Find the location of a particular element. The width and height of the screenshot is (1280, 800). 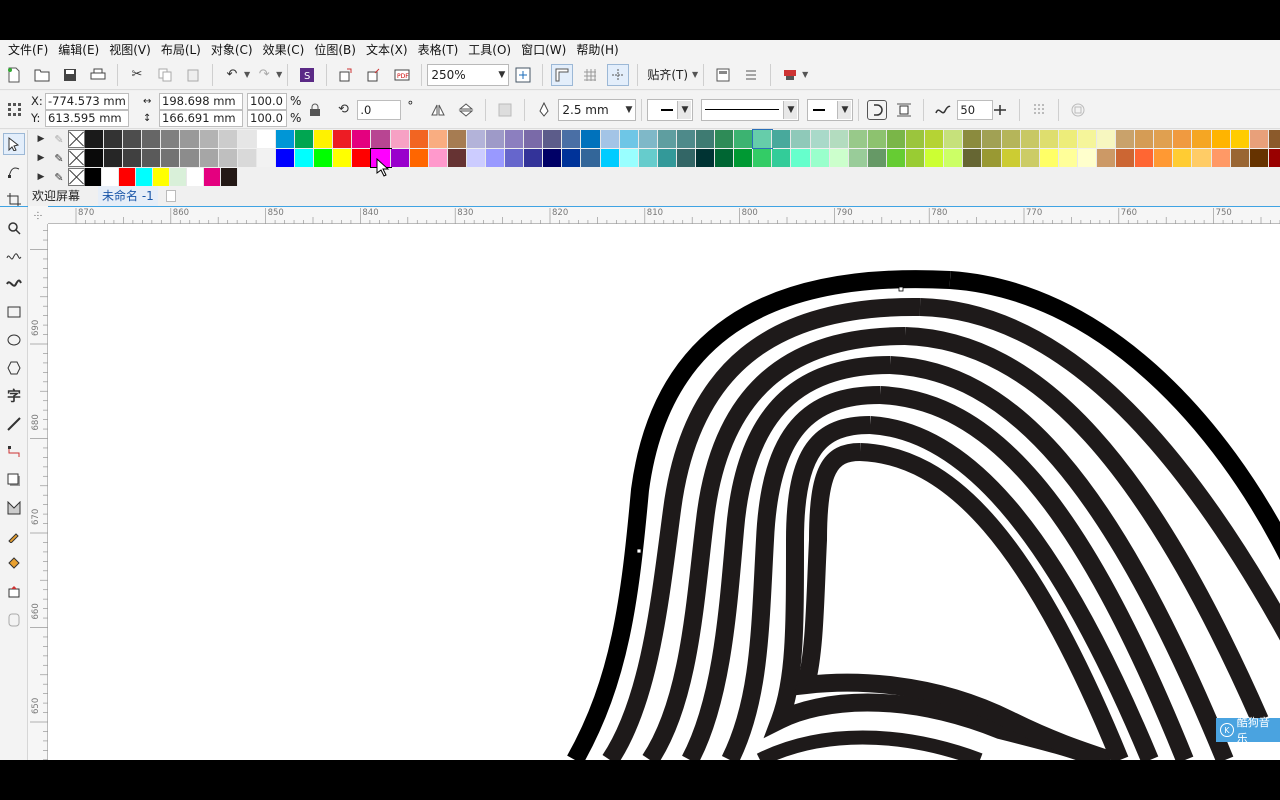

text-tool-icon: 字 is located at coordinates (14, 396).